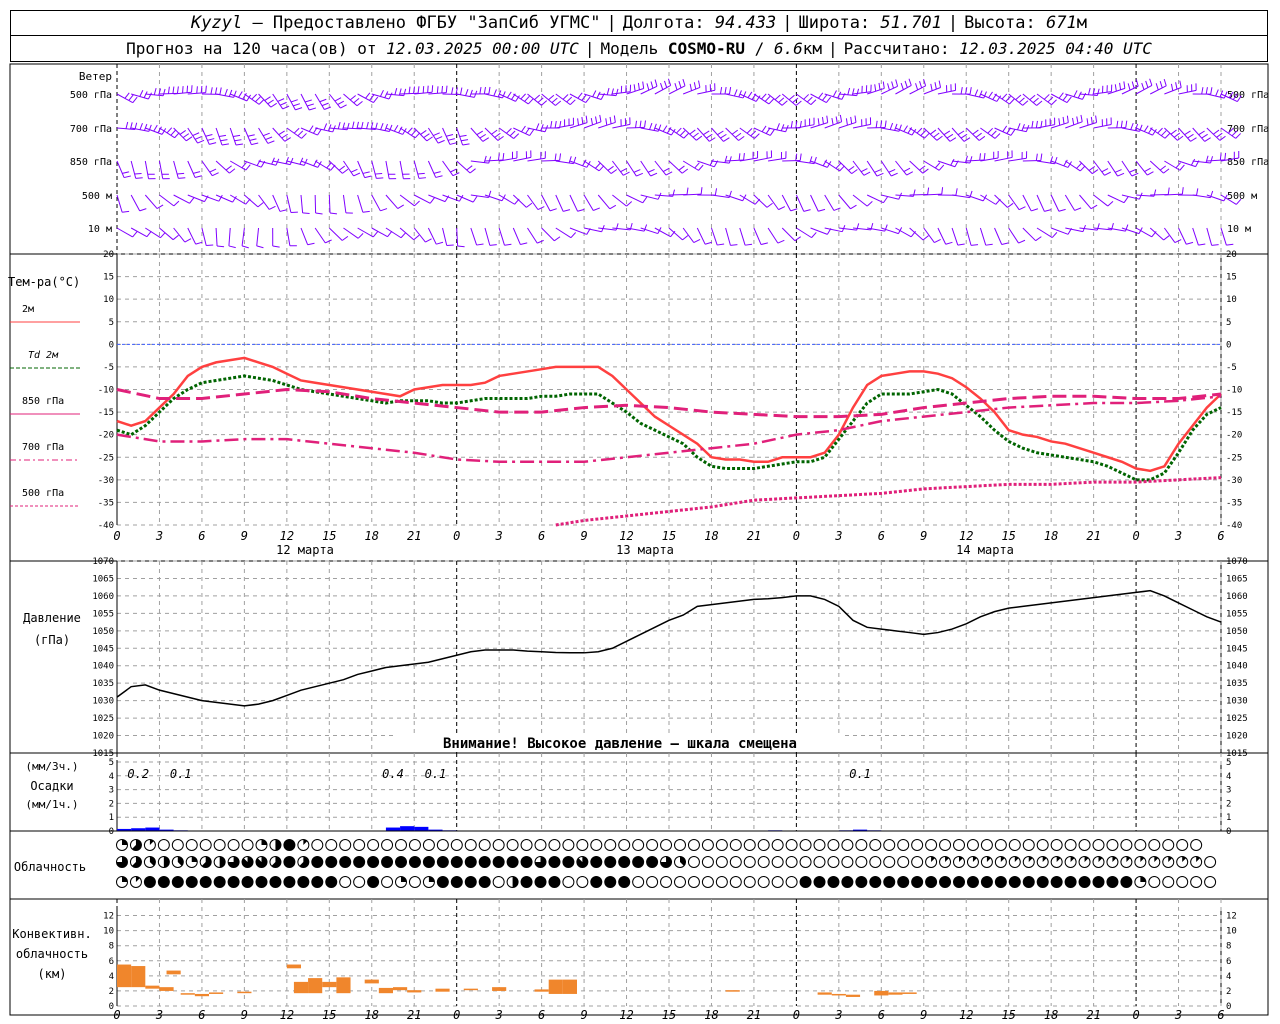 This screenshot has height=1024, width=1280. Describe the element at coordinates (838, 536) in the screenshot. I see `temp-x-tick: 3` at that location.